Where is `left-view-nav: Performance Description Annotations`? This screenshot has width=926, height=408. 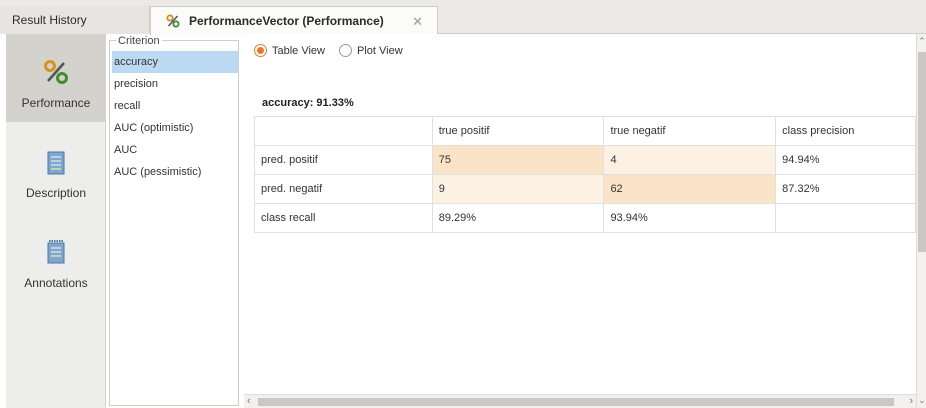
left-view-nav: Performance Description Annotations is located at coordinates (56, 221).